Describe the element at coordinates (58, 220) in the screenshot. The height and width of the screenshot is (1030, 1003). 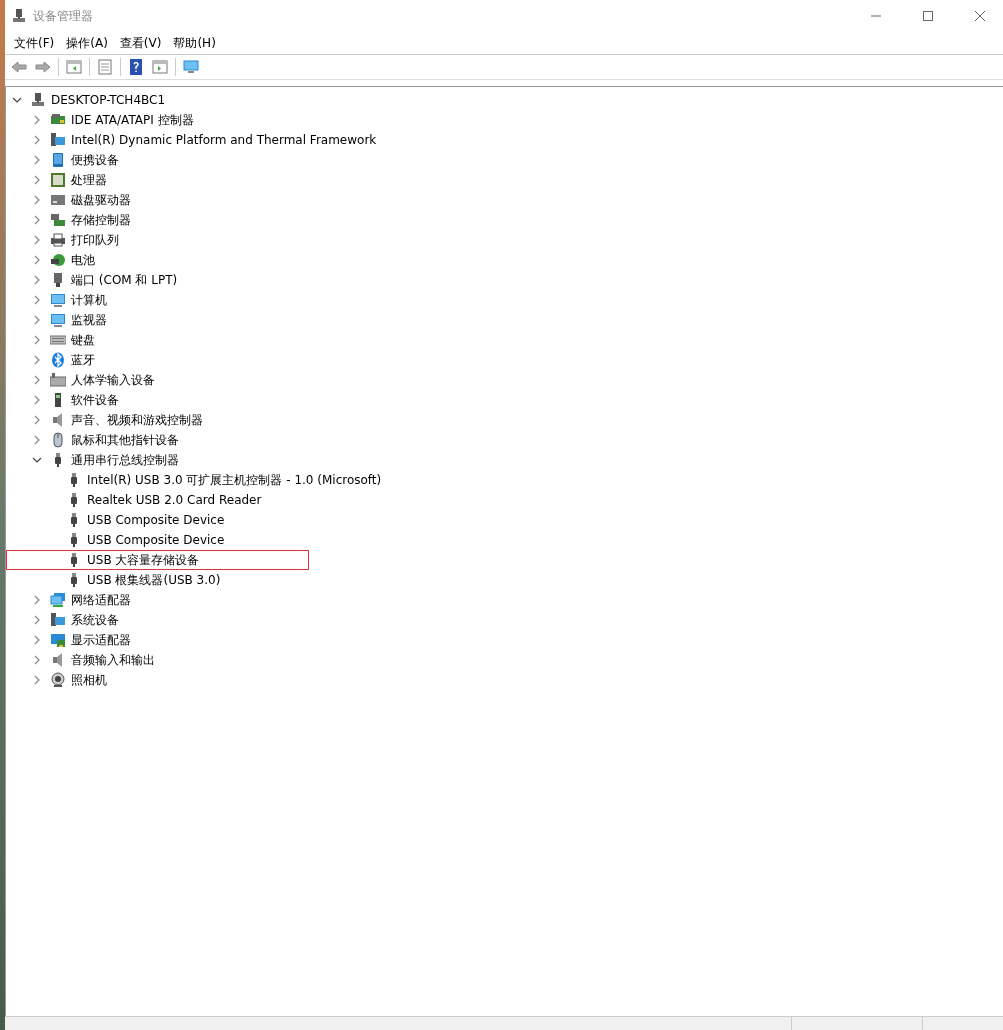
I see `storage-icon` at that location.